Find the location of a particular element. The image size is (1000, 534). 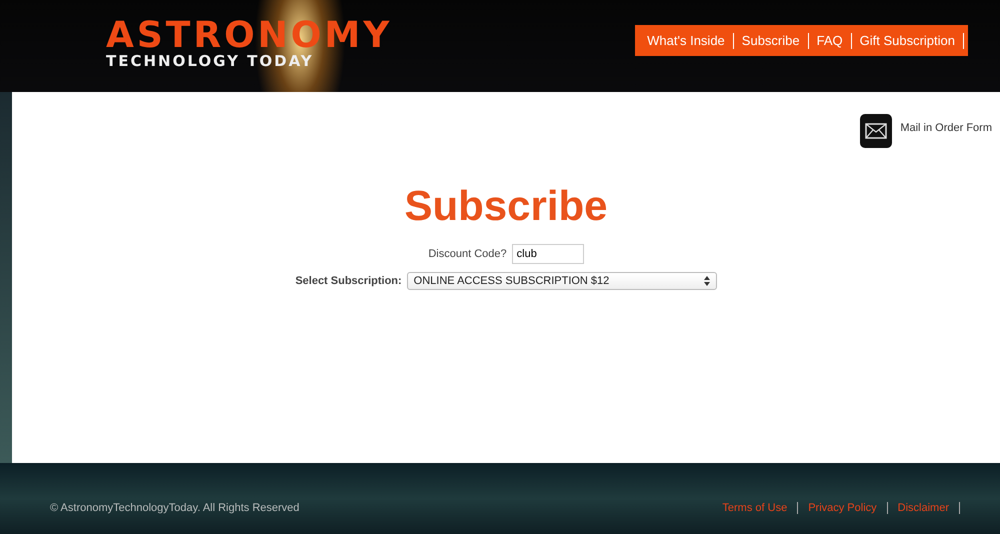

nav-link: What's Inside is located at coordinates (686, 40).